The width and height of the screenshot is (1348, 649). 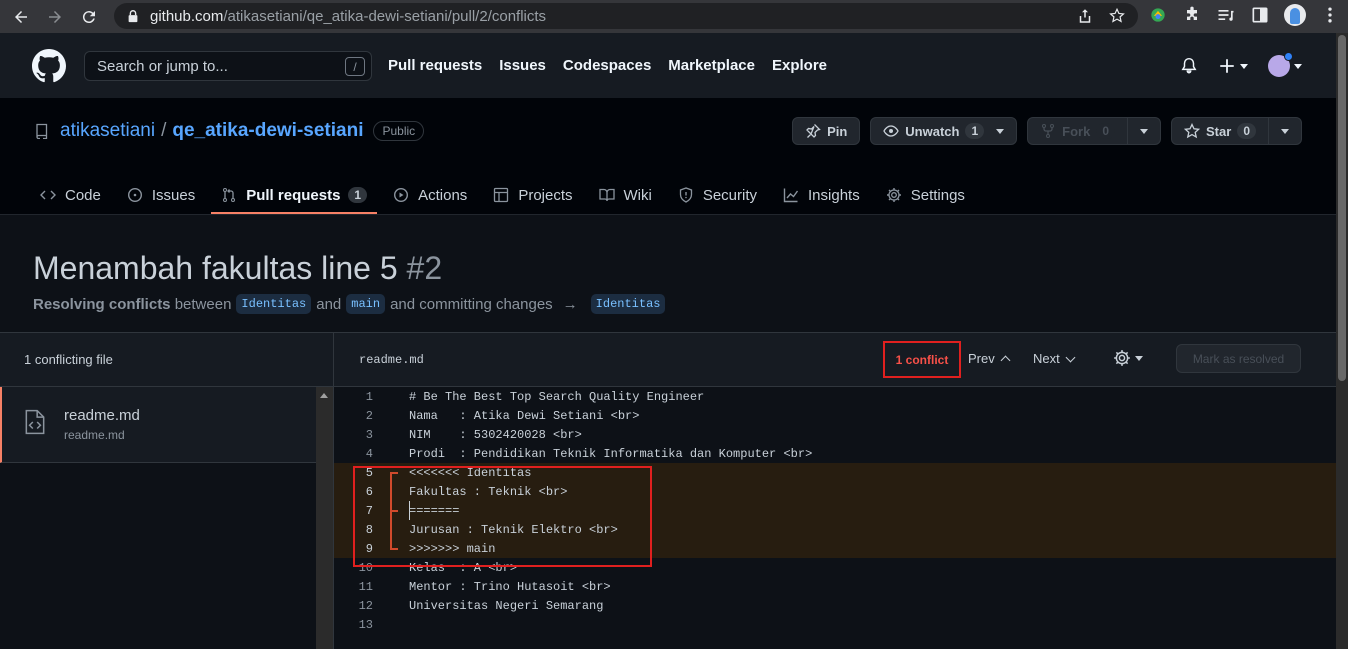 What do you see at coordinates (89, 17) in the screenshot?
I see `reload-icon` at bounding box center [89, 17].